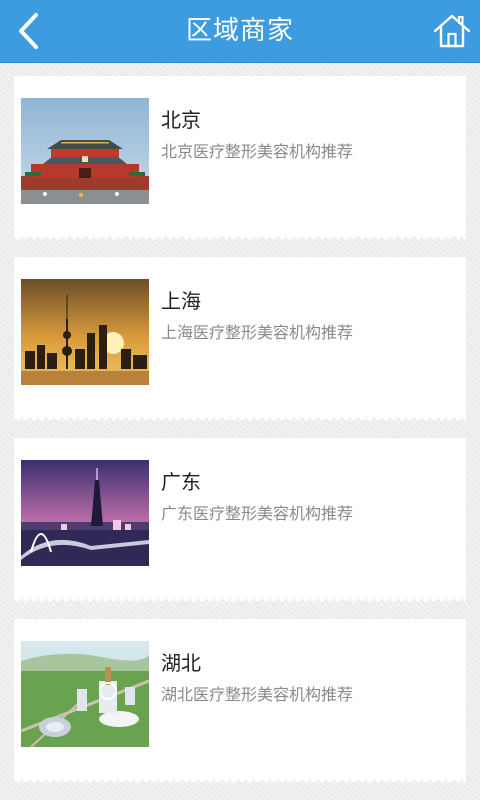 The height and width of the screenshot is (800, 480). Describe the element at coordinates (85, 513) in the screenshot. I see `region-image-guangdong` at that location.